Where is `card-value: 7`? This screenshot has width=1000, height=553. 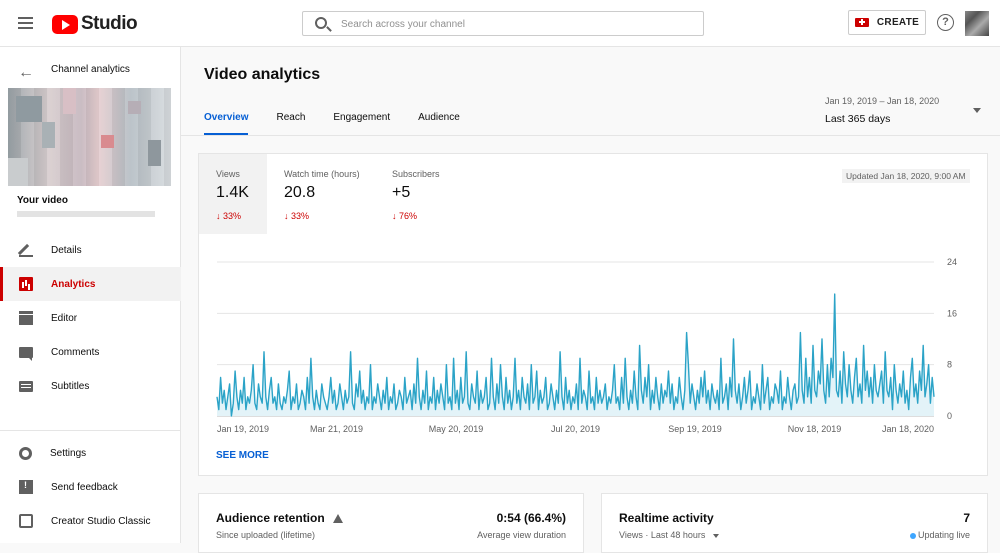
card-value: 7 is located at coordinates (966, 518).